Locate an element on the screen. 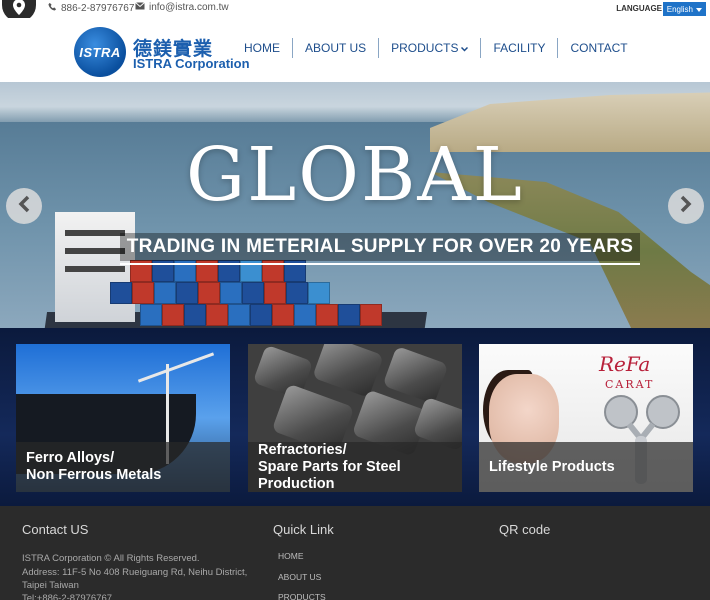  logo-badge: ISTRA is located at coordinates (100, 52).